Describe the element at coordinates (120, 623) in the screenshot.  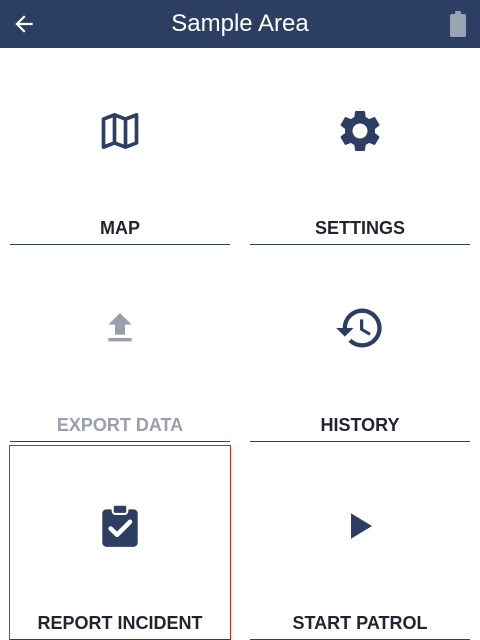
I see `tile-label: REPORT INCIDENT` at that location.